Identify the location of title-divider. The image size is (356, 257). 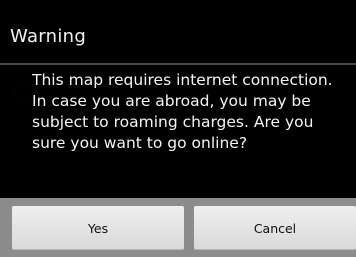
(178, 64).